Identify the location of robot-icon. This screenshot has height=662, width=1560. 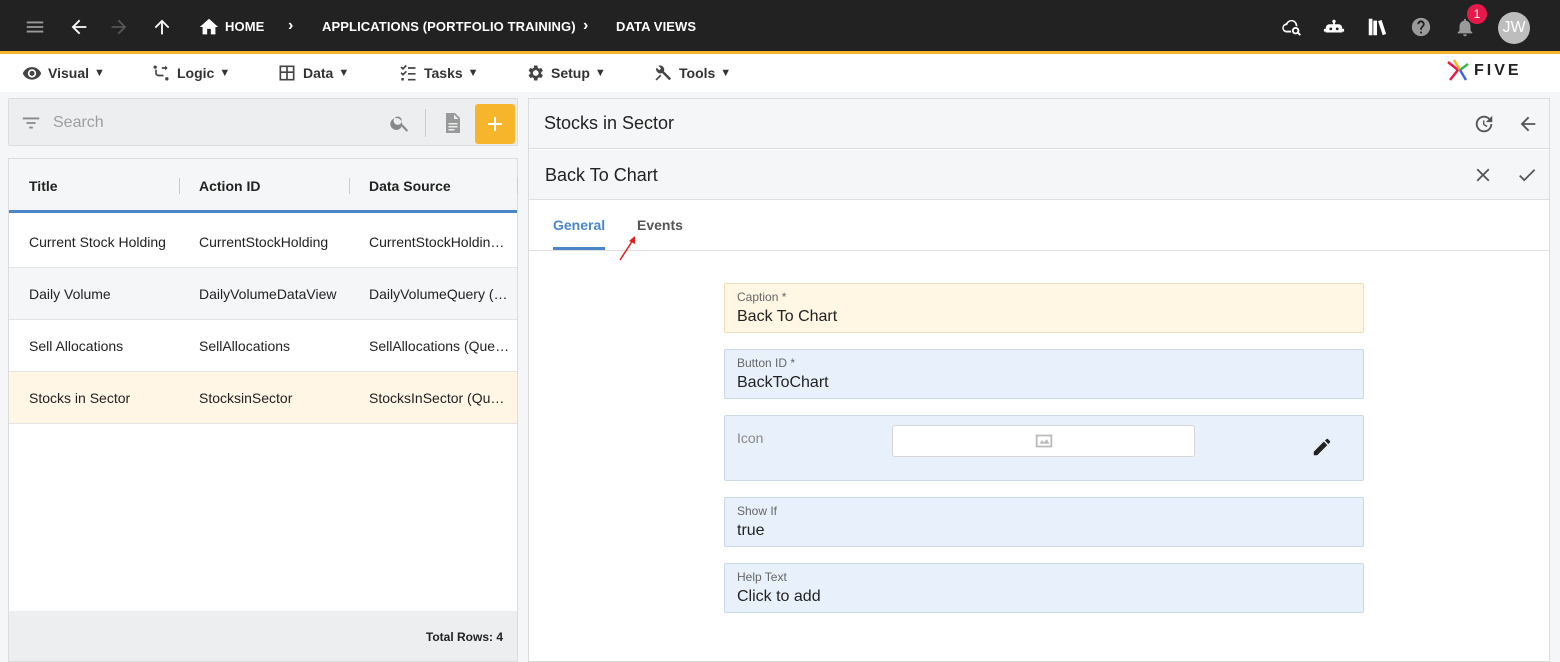
(1334, 27).